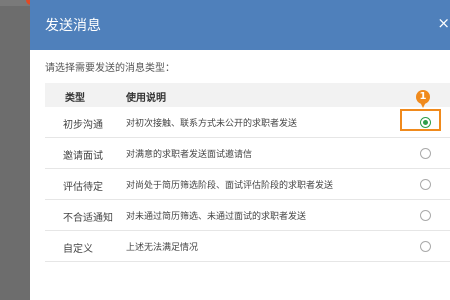  I want to click on message-type-label: 初步沟通, so click(83, 125).